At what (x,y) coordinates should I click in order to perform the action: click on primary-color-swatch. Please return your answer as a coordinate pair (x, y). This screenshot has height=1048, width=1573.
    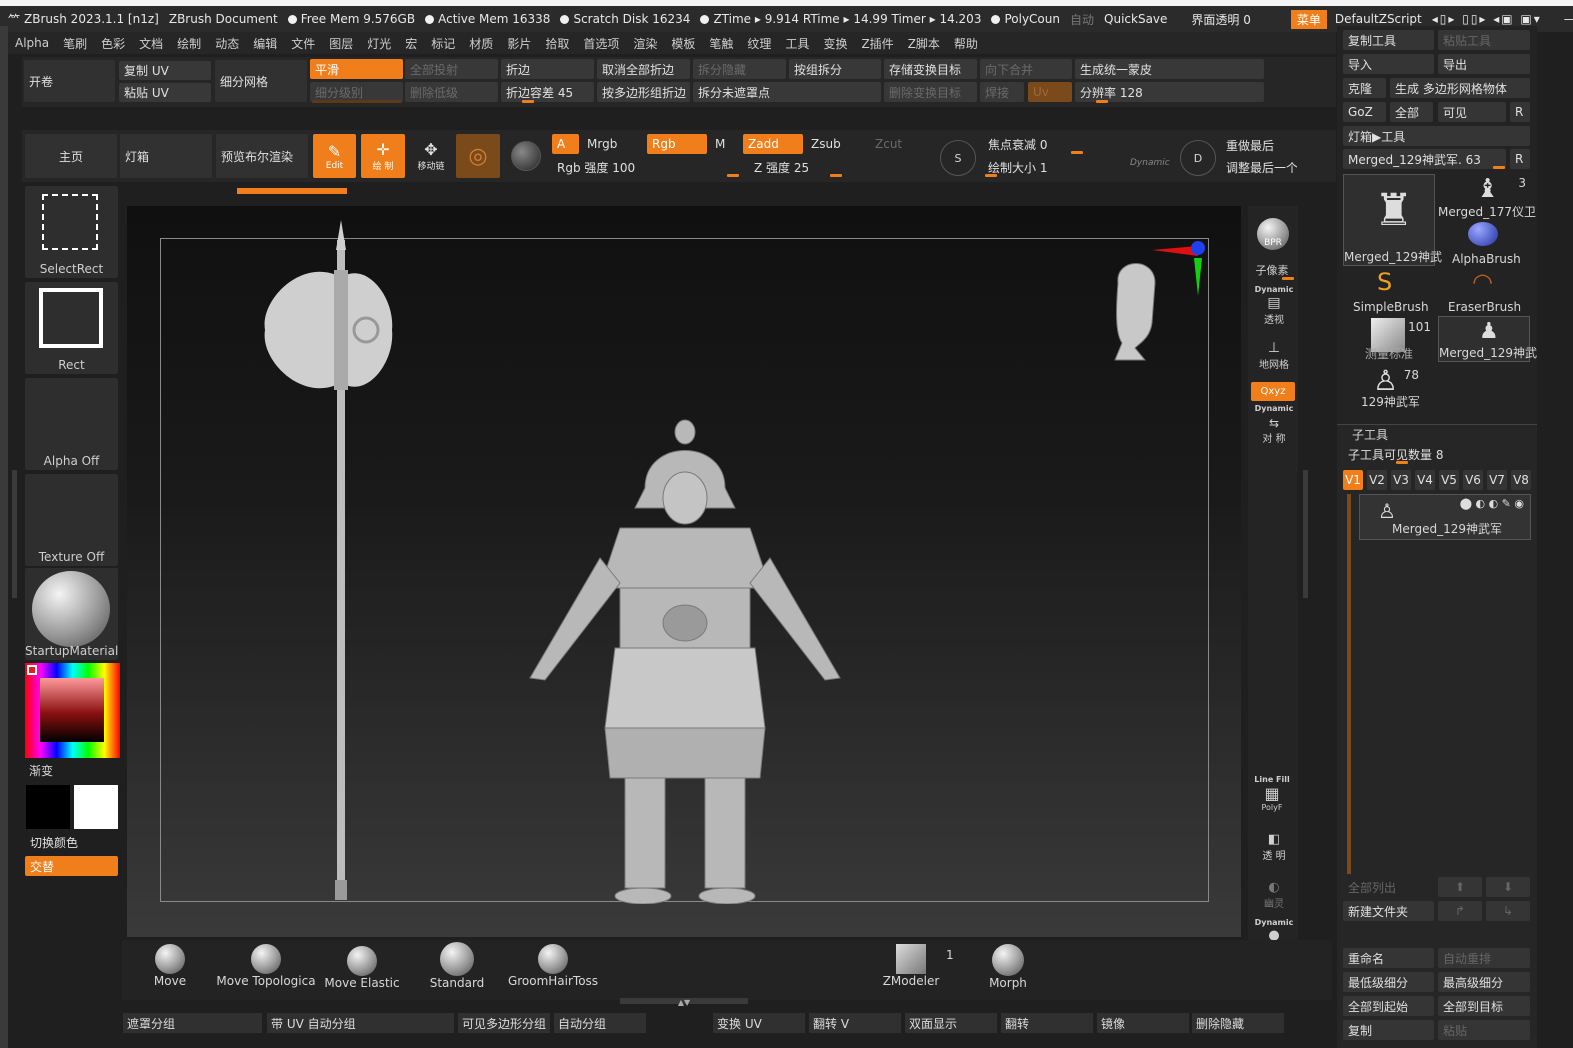
    Looking at the image, I should click on (48, 807).